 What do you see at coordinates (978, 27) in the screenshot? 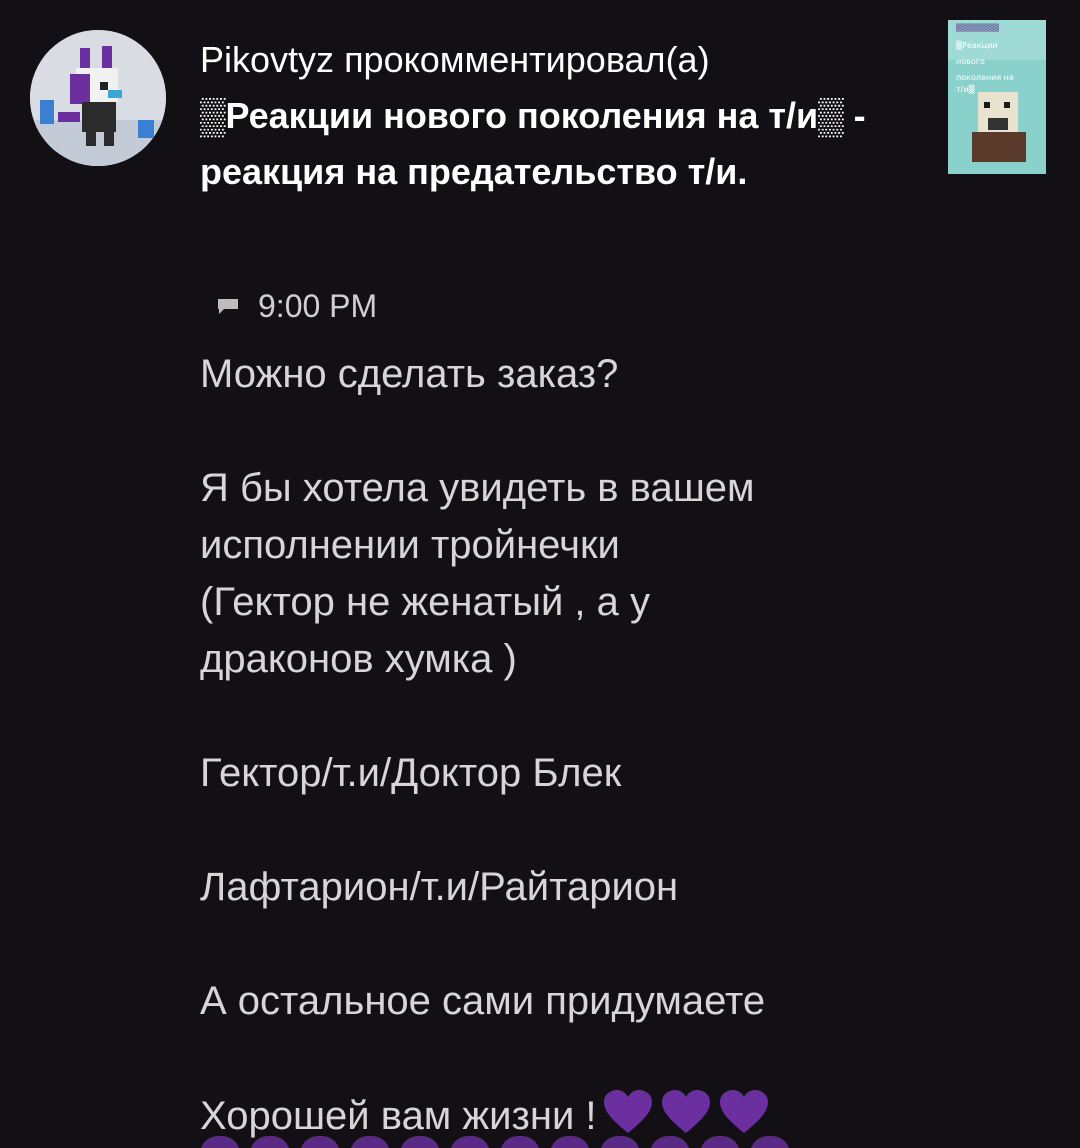
I see `thumbnail-header-text: ▒▒▒▒▒▒▒▒` at bounding box center [978, 27].